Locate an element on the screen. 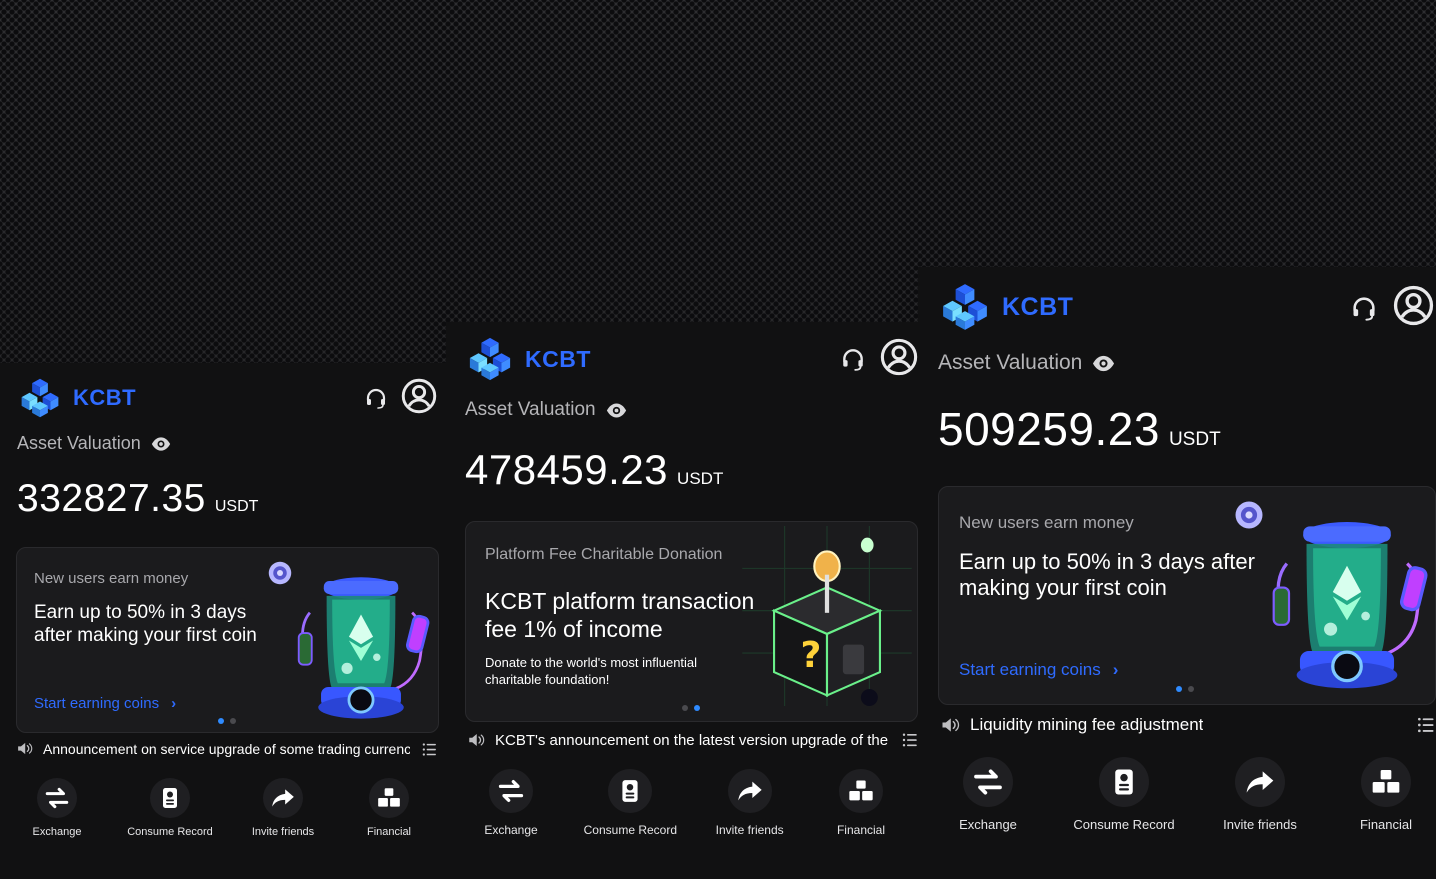 Image resolution: width=1436 pixels, height=879 pixels. banner-kicker: Platform Fee Charitable Donation is located at coordinates (604, 554).